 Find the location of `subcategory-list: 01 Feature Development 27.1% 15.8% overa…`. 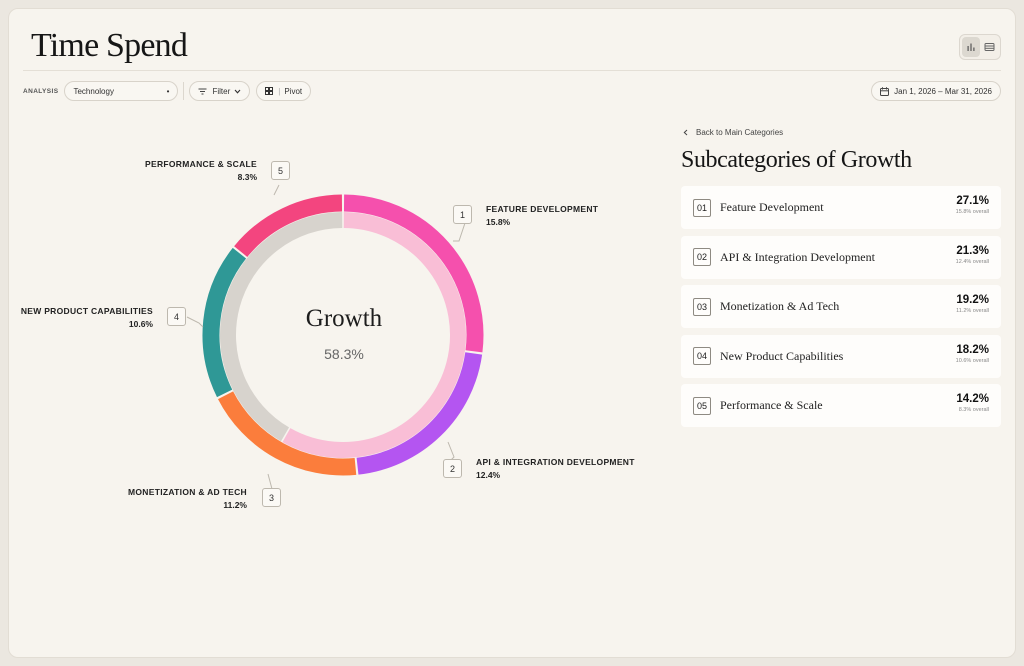

subcategory-list: 01 Feature Development 27.1% 15.8% overa… is located at coordinates (841, 310).